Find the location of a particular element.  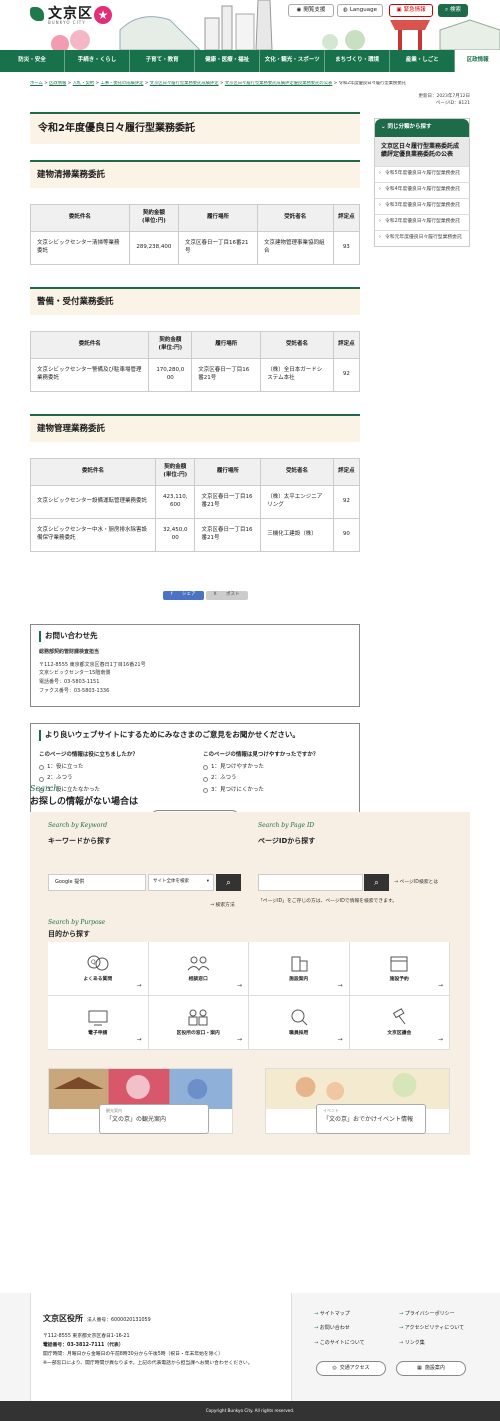

cell-contractor: 三機化工建設（株） is located at coordinates (297, 534).